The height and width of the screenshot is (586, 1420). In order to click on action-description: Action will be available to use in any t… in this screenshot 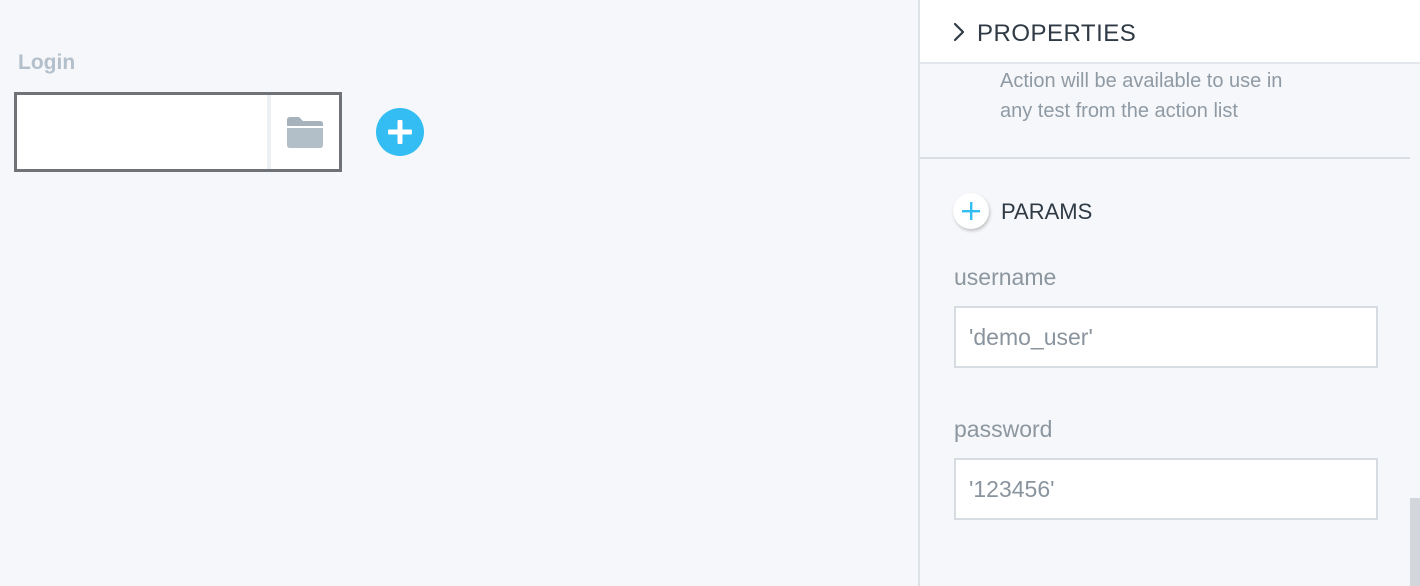, I will do `click(1141, 96)`.